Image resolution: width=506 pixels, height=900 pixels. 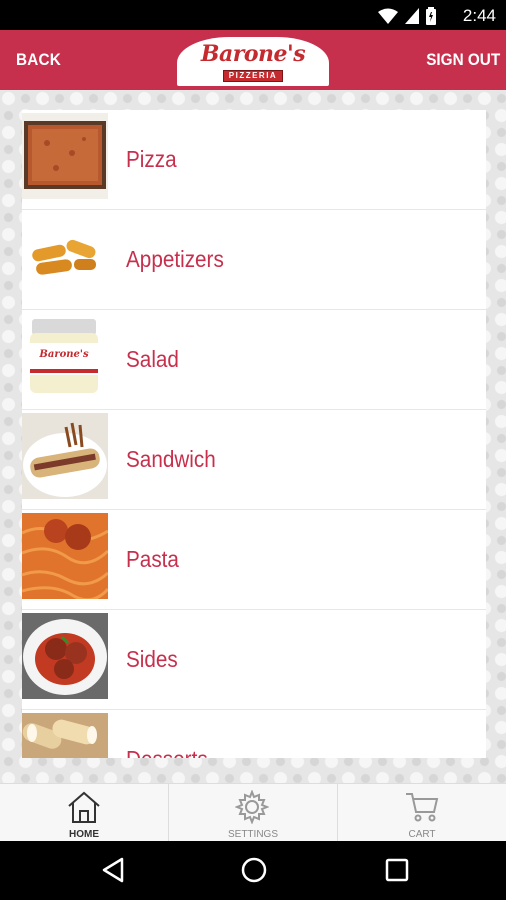 I want to click on recents-square-icon, so click(x=397, y=870).